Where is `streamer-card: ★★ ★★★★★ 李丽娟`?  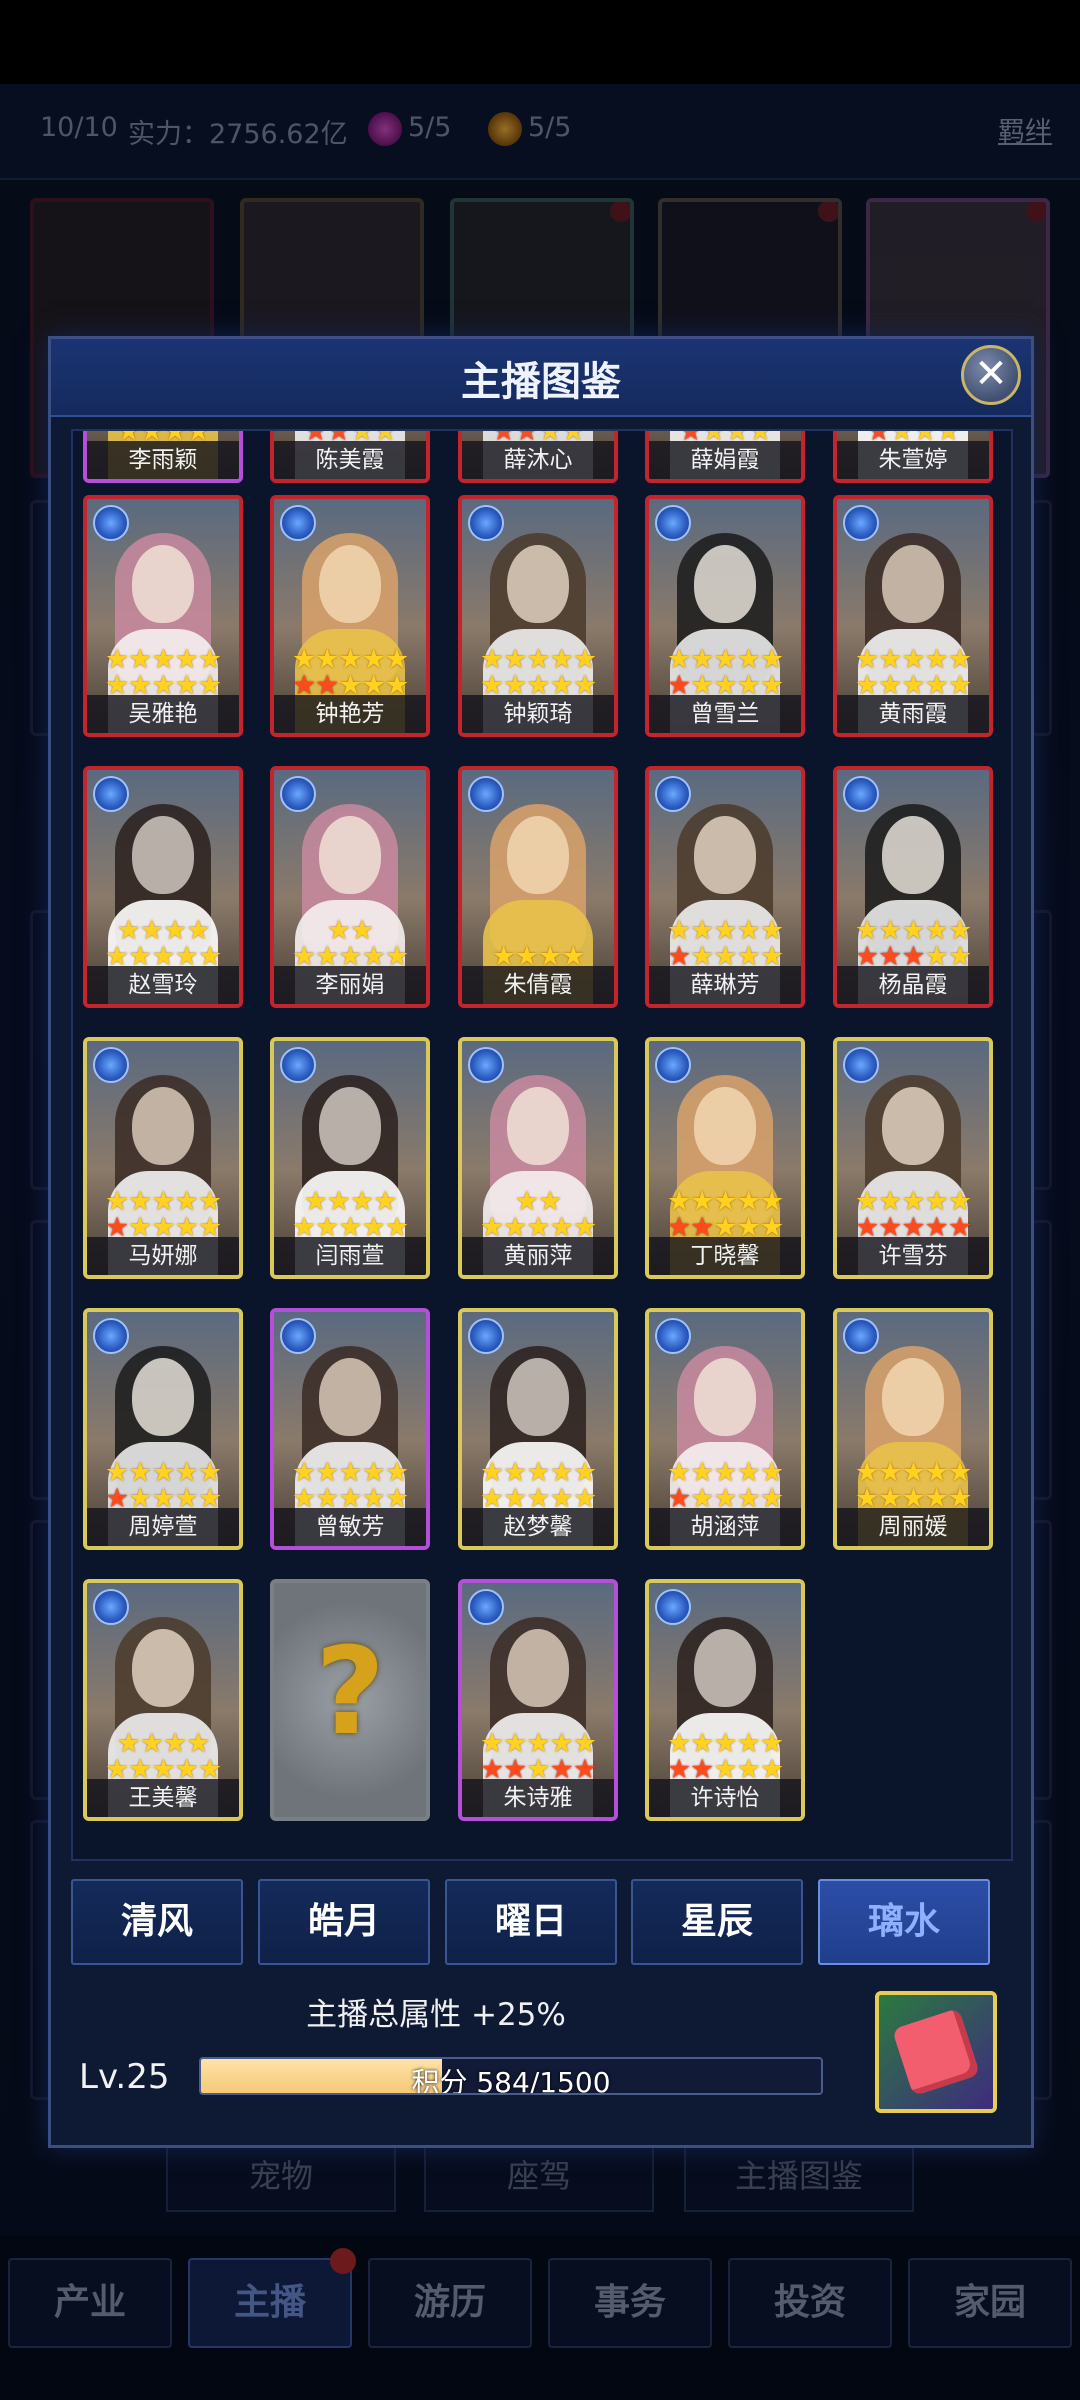
streamer-card: ★★ ★★★★★ 李丽娟 is located at coordinates (350, 887).